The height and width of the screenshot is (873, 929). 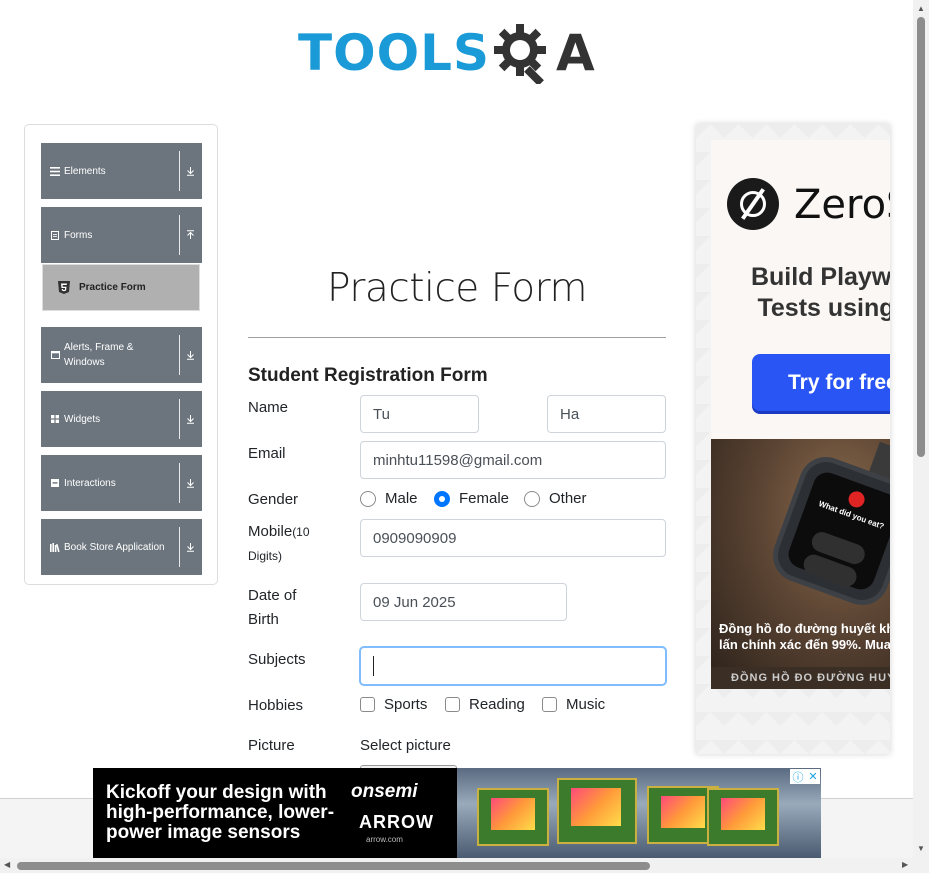 What do you see at coordinates (457, 288) in the screenshot?
I see `page-title: Practice Form` at bounding box center [457, 288].